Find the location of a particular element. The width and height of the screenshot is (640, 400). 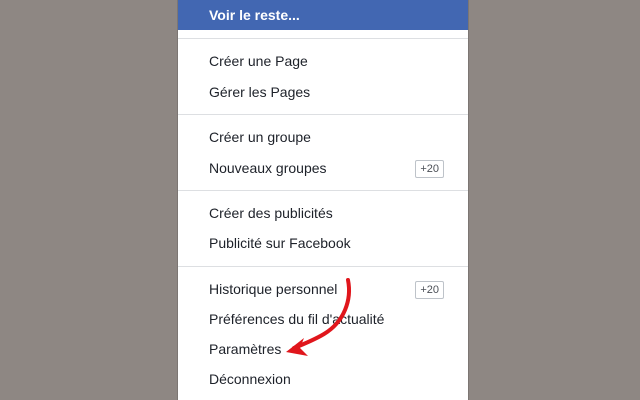

menu-item-news-feed-preferences: Préférences du fil d'actualité is located at coordinates (323, 319).